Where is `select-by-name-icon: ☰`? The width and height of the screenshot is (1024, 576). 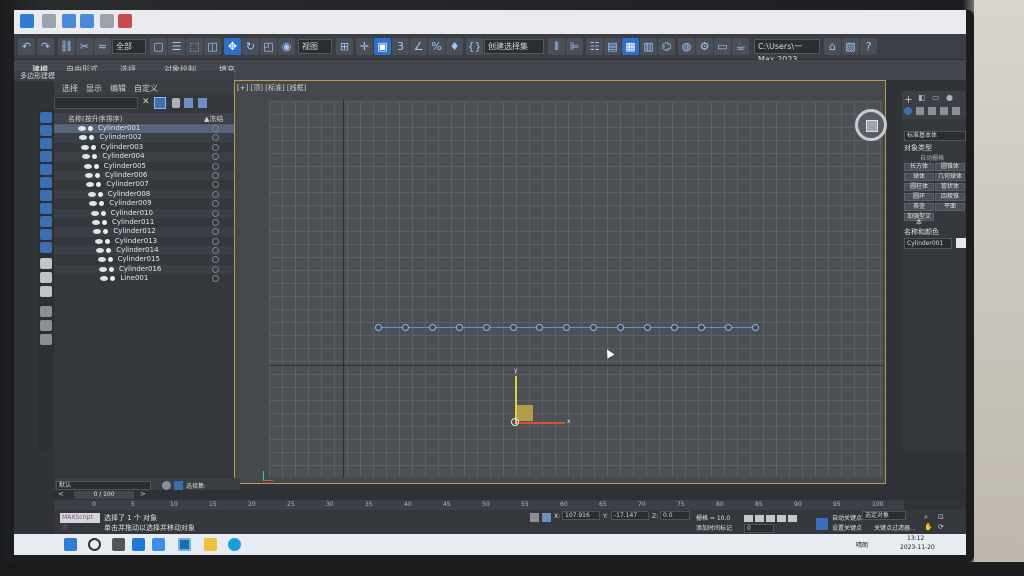
select-by-name-icon: ☰ is located at coordinates (176, 46).